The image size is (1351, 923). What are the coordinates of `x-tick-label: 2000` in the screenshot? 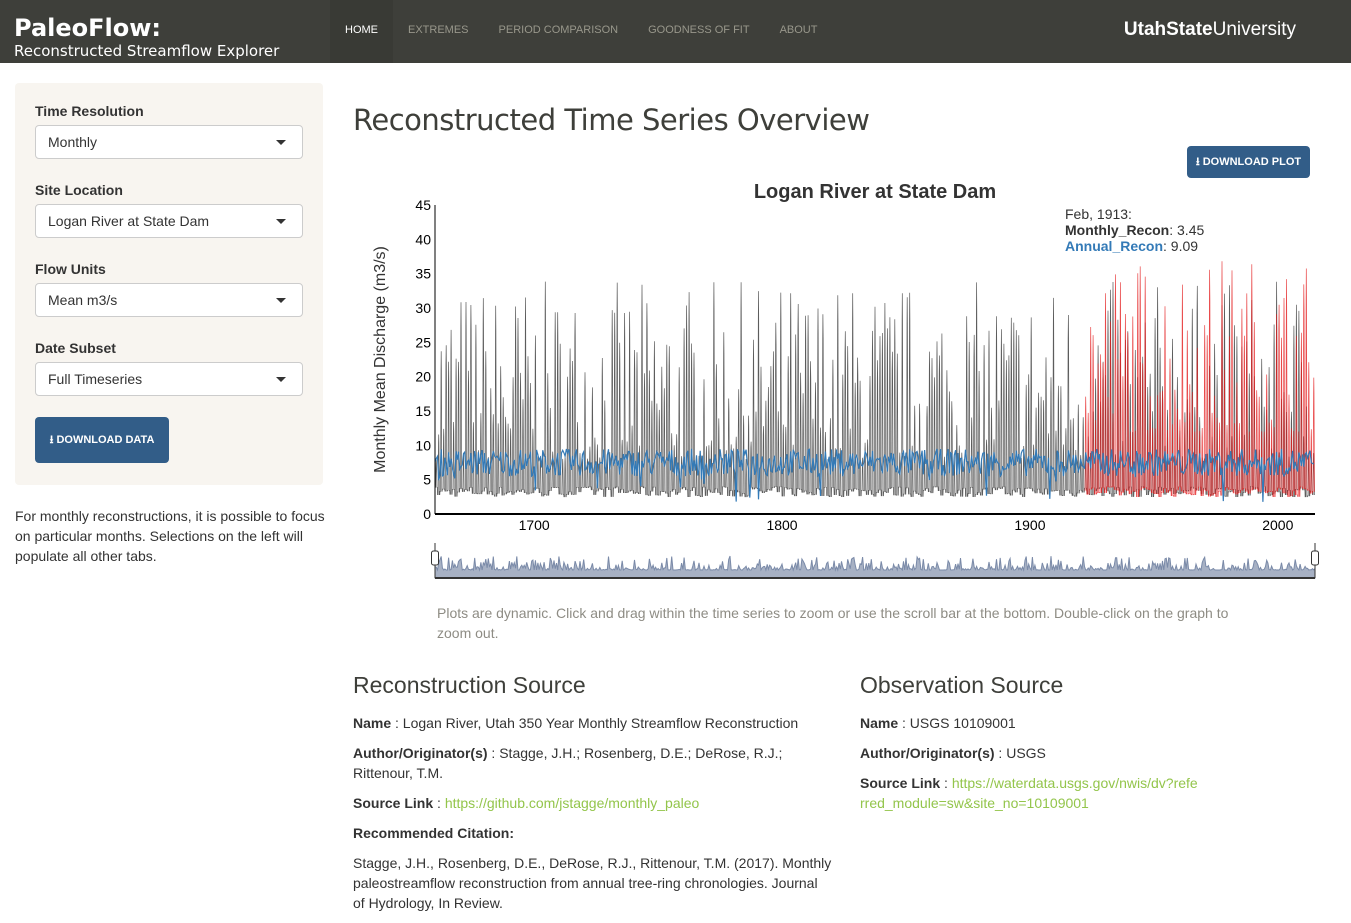 It's located at (1277, 525).